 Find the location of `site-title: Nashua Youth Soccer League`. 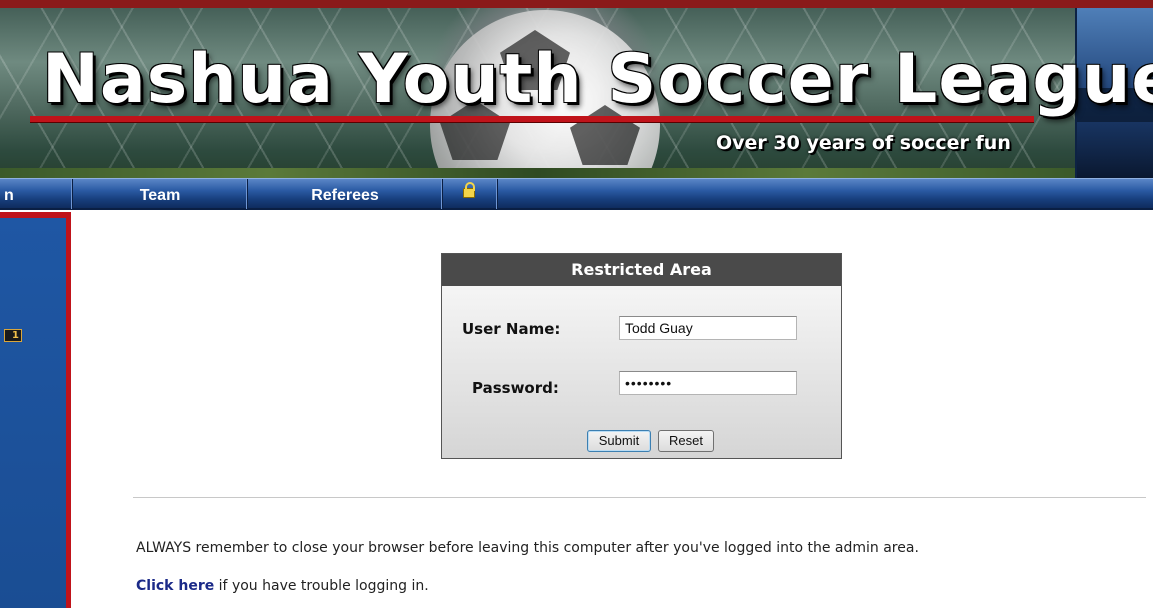

site-title: Nashua Youth Soccer League is located at coordinates (597, 79).